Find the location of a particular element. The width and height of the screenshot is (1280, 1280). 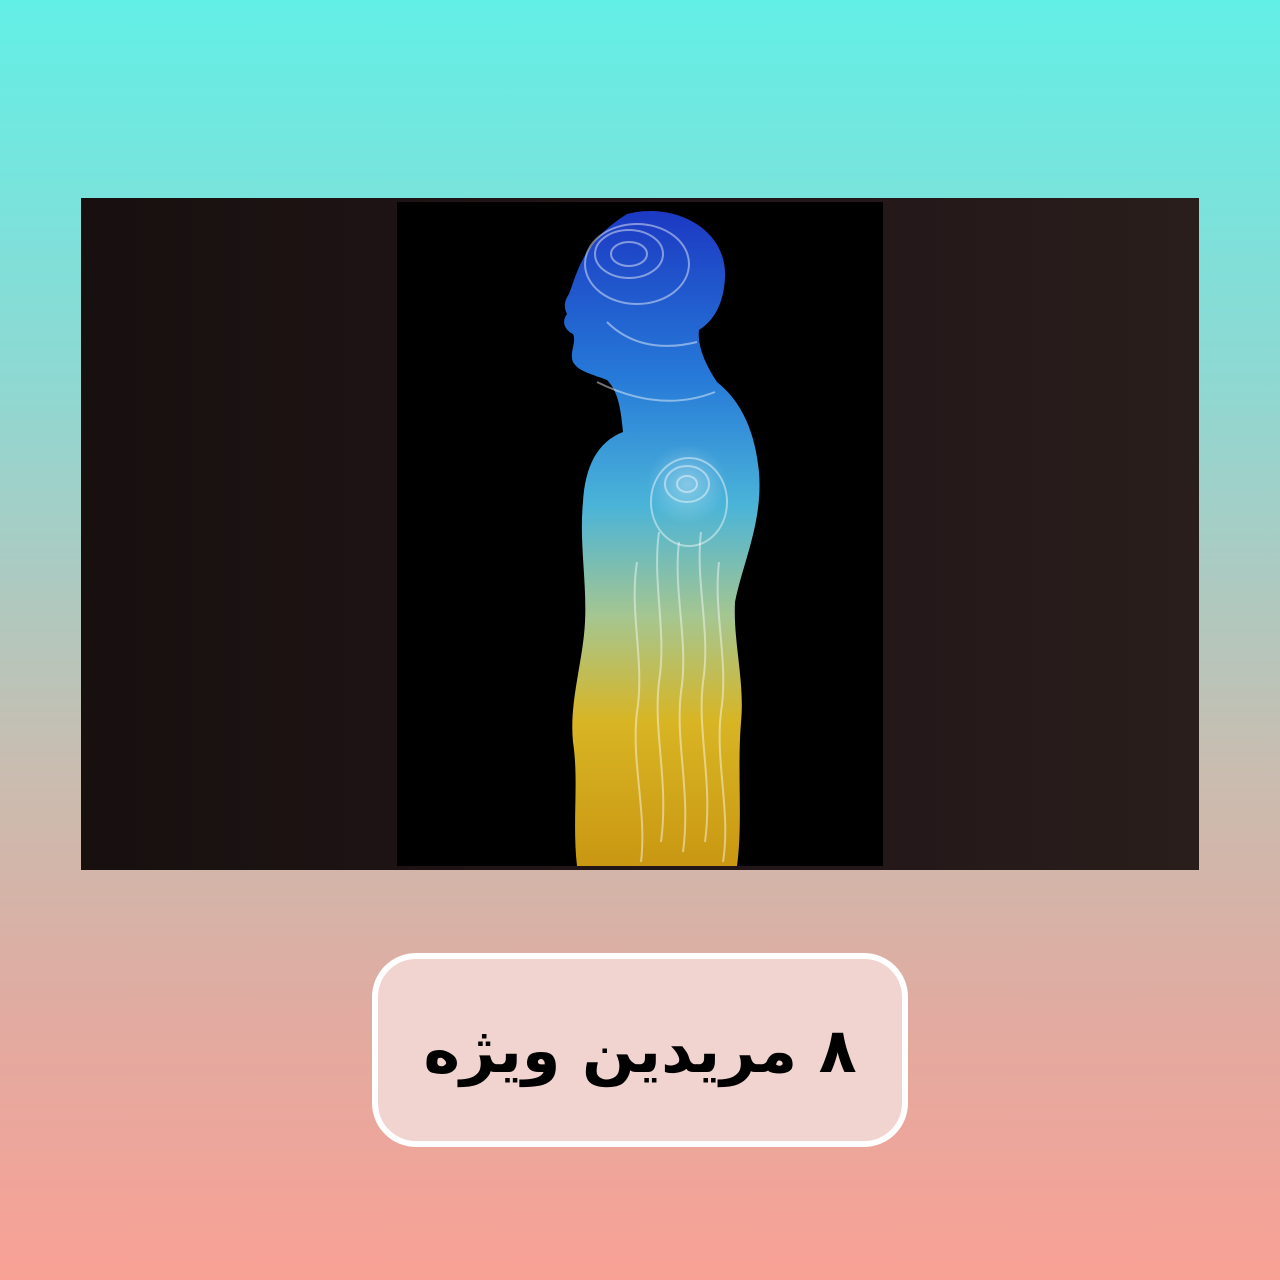

caption-text: ۸ مریدین ویژه is located at coordinates (640, 1050).